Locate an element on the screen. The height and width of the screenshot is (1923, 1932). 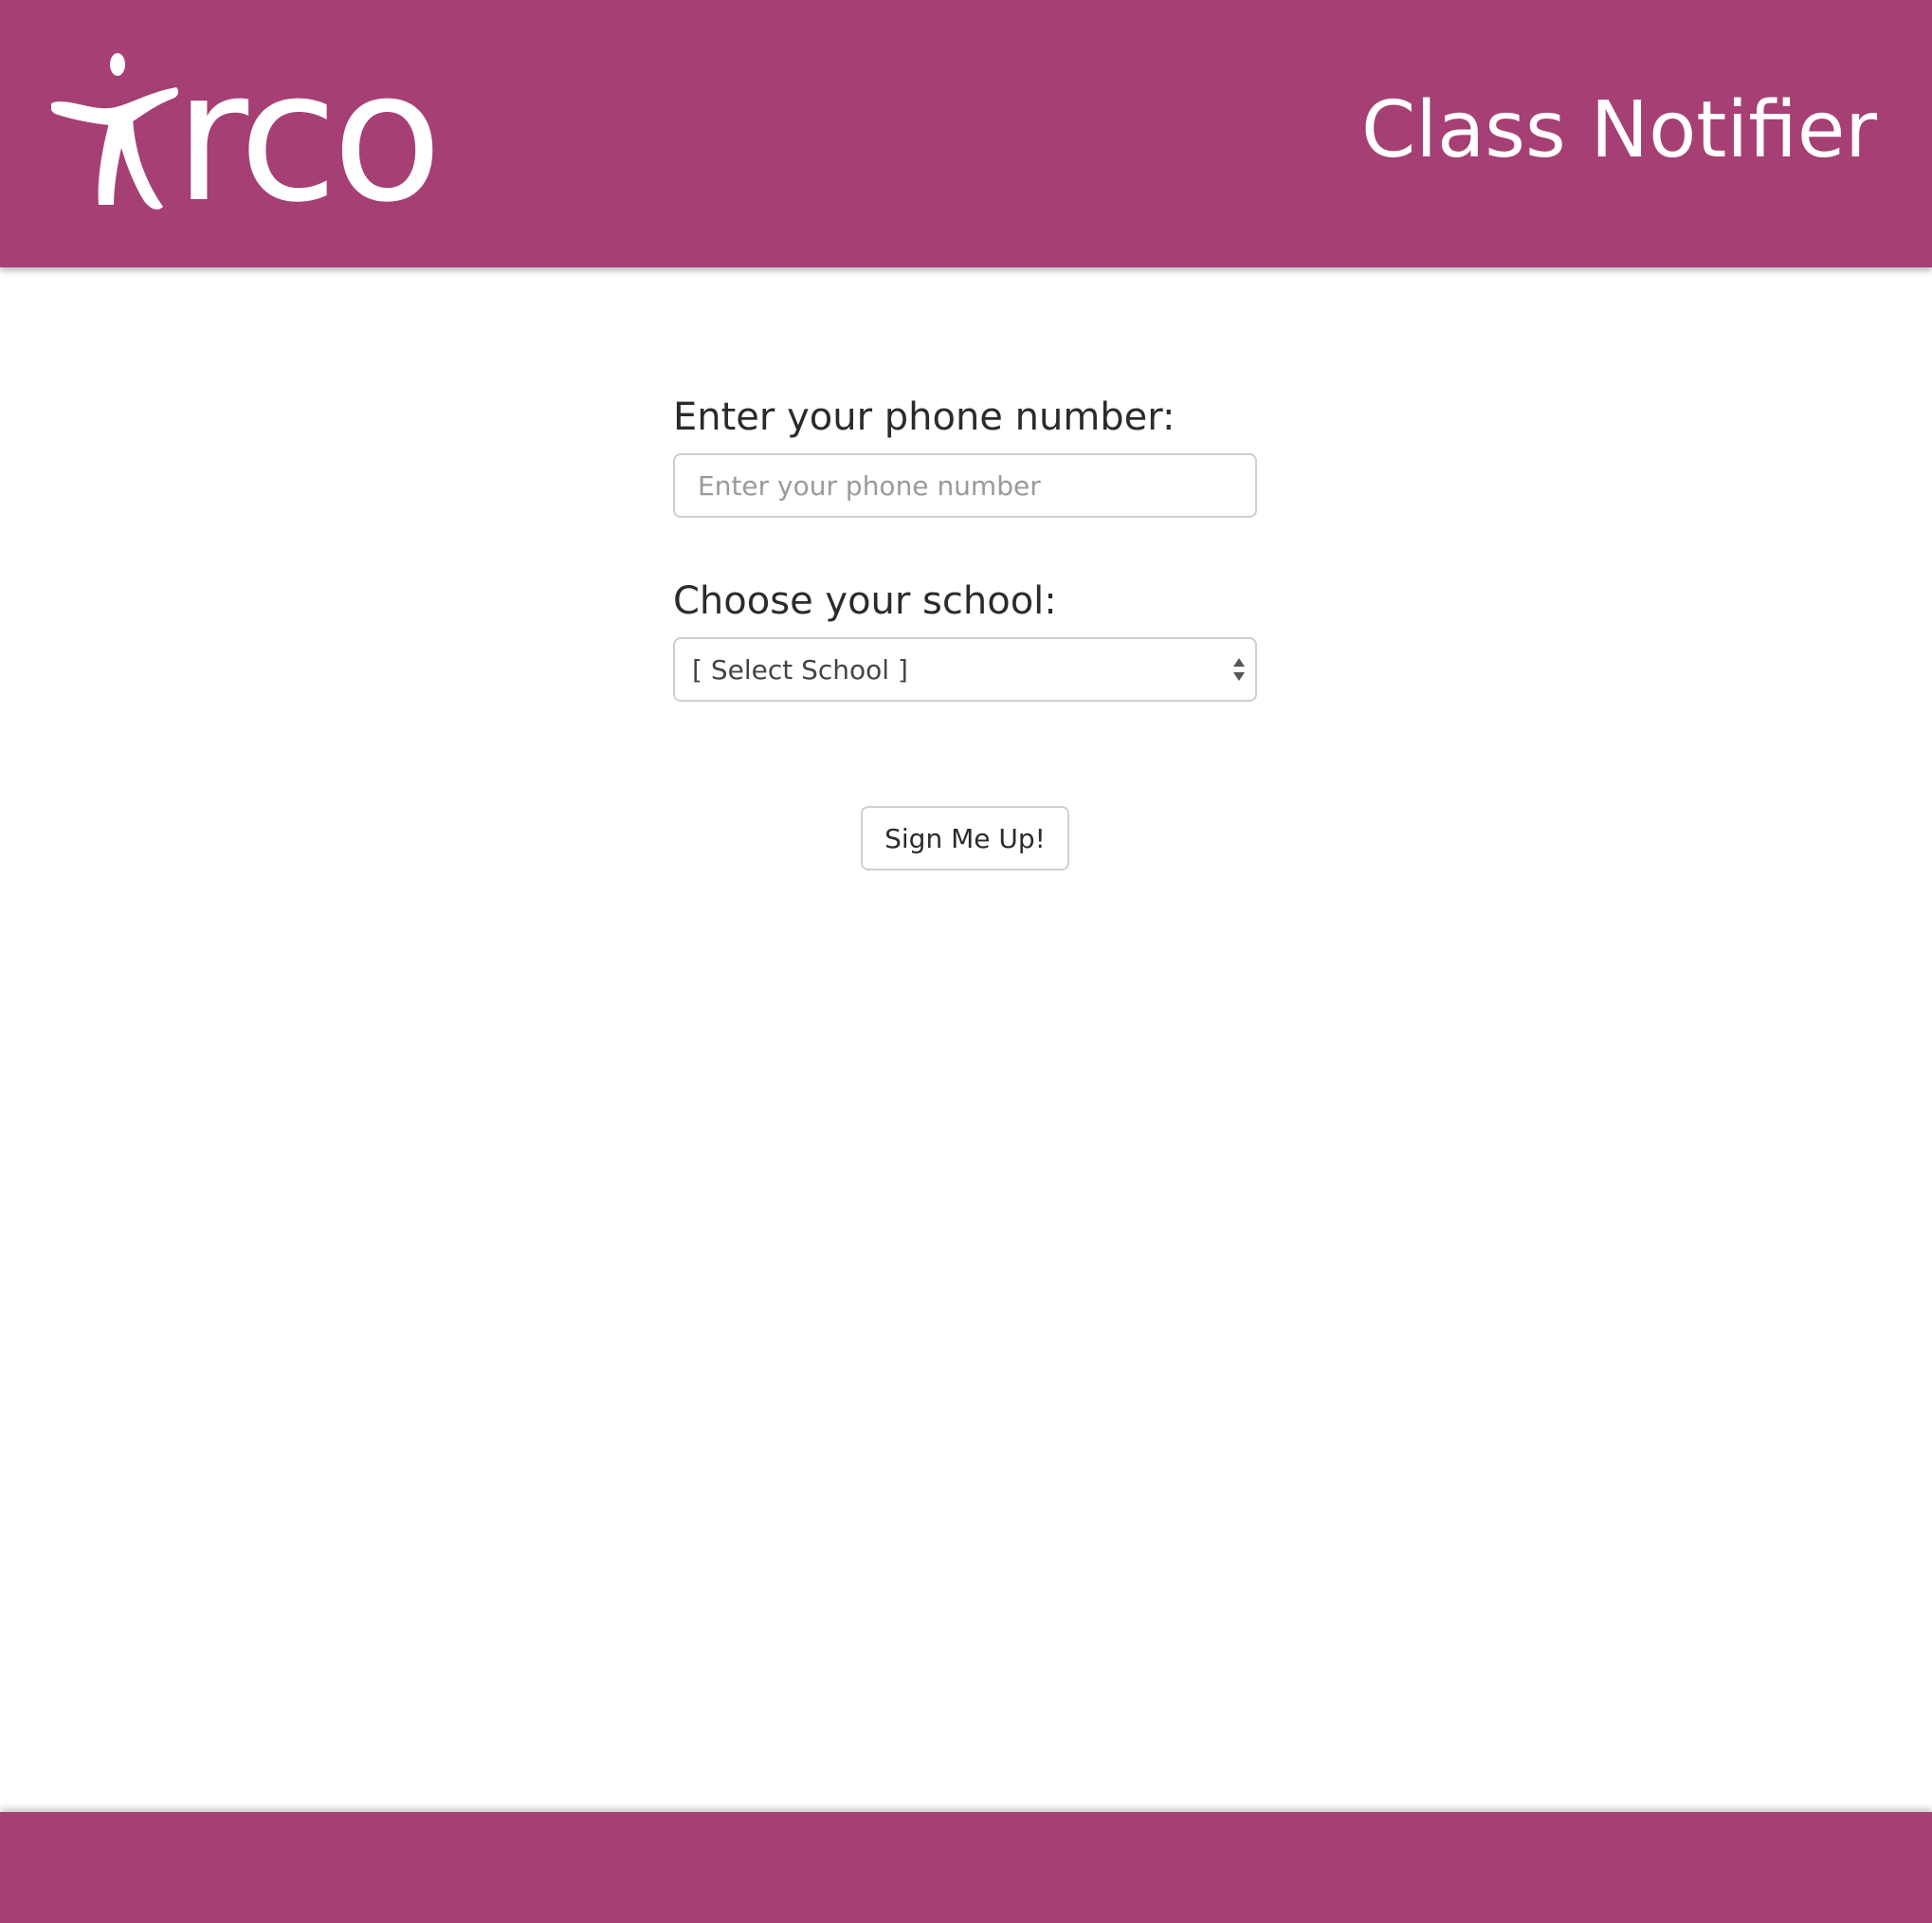
phone-input is located at coordinates (965, 485).